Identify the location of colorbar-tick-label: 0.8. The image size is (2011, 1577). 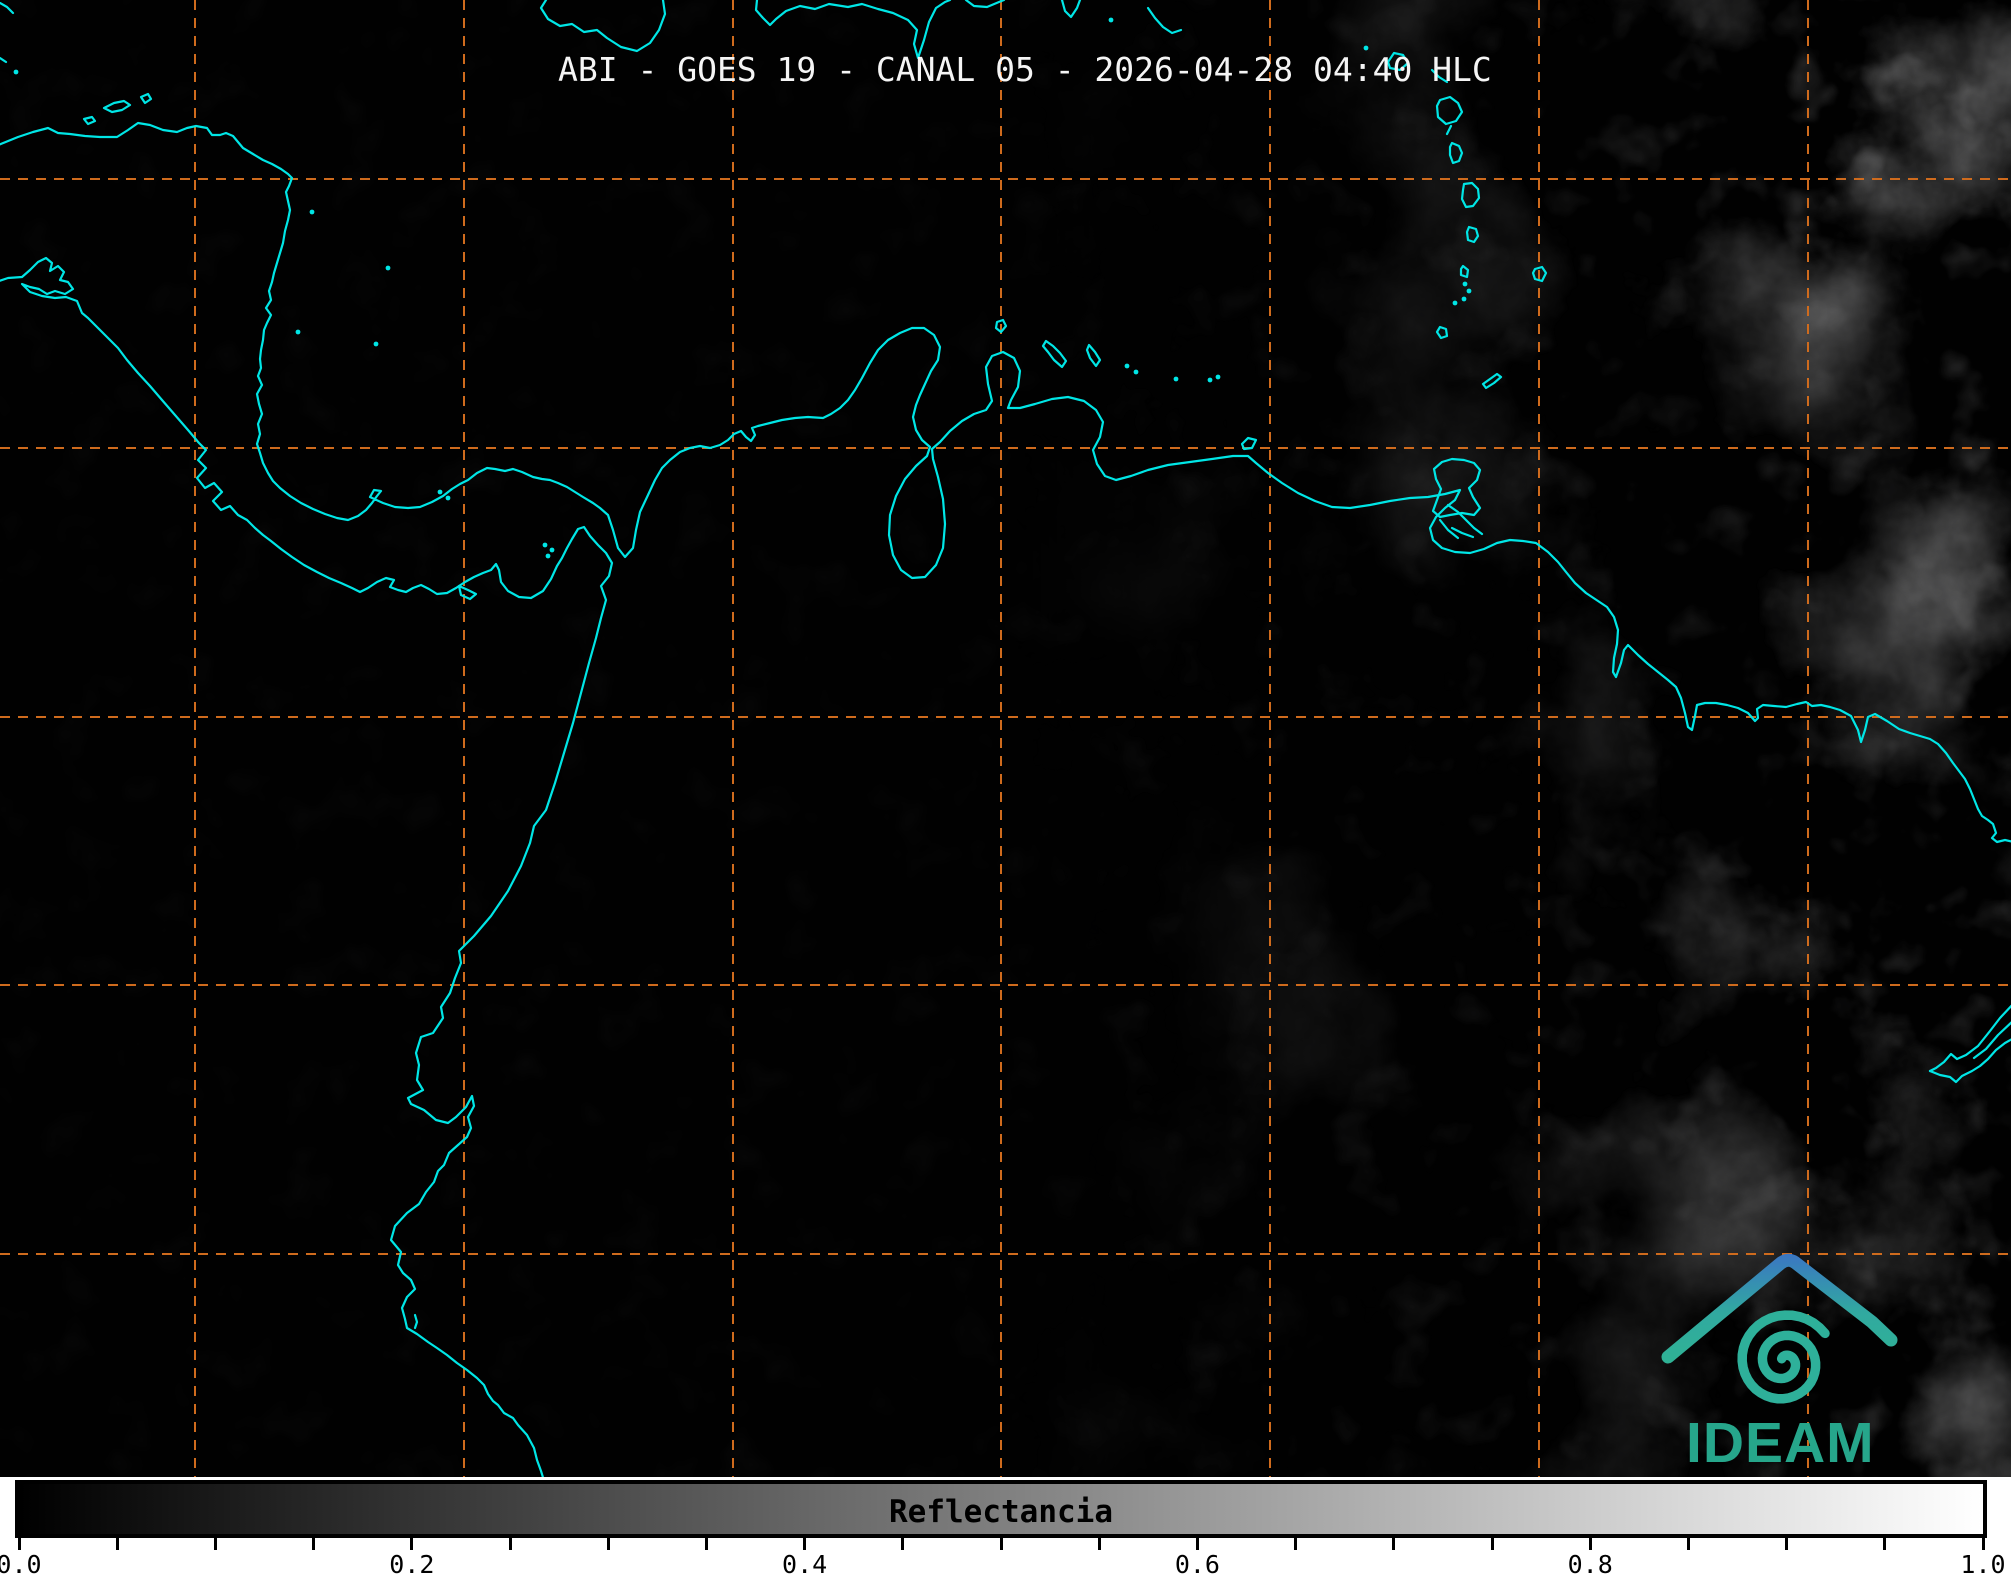
(1590, 1563).